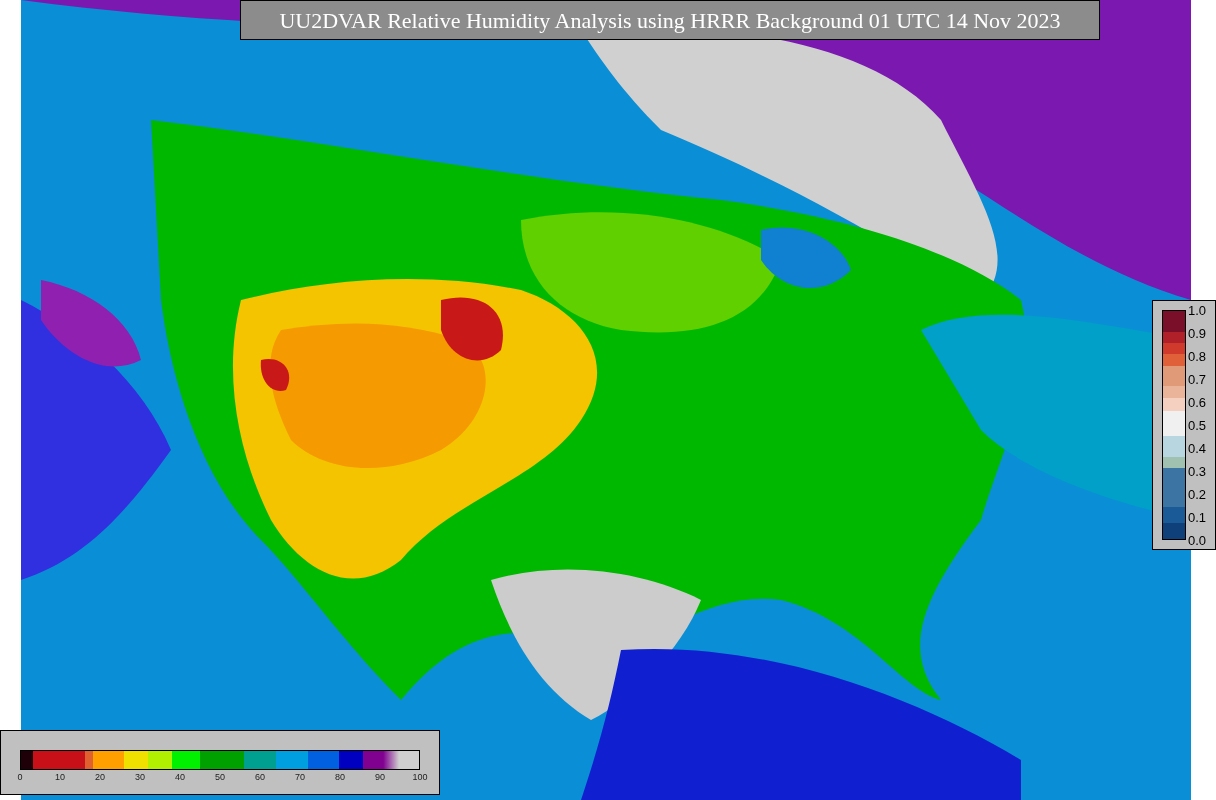 This screenshot has height=800, width=1216. I want to click on tick-label: 0.5, so click(1197, 425).